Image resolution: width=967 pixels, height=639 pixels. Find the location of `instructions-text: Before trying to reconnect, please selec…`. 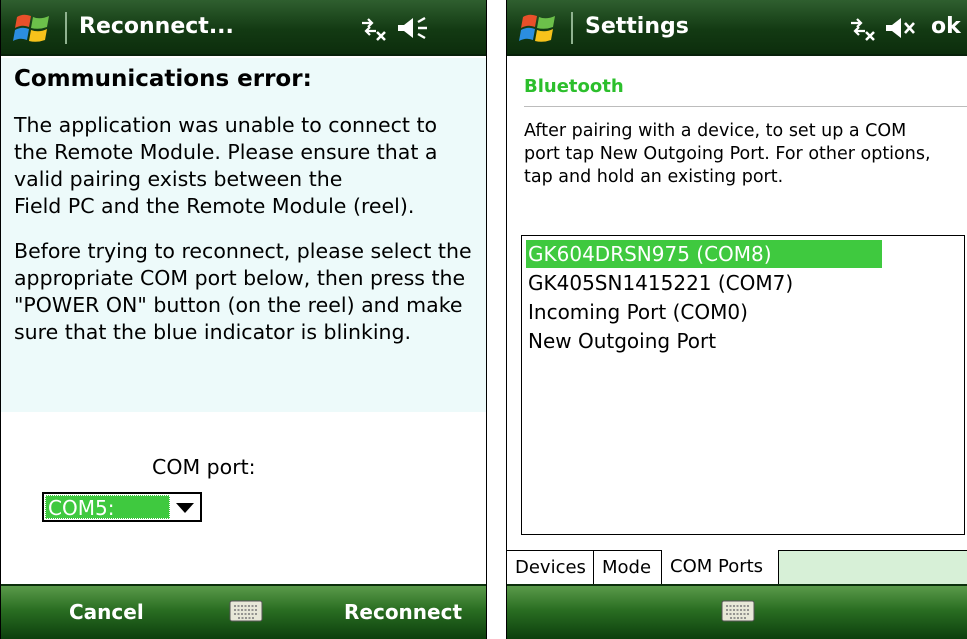

instructions-text: Before trying to reconnect, please selec… is located at coordinates (243, 291).